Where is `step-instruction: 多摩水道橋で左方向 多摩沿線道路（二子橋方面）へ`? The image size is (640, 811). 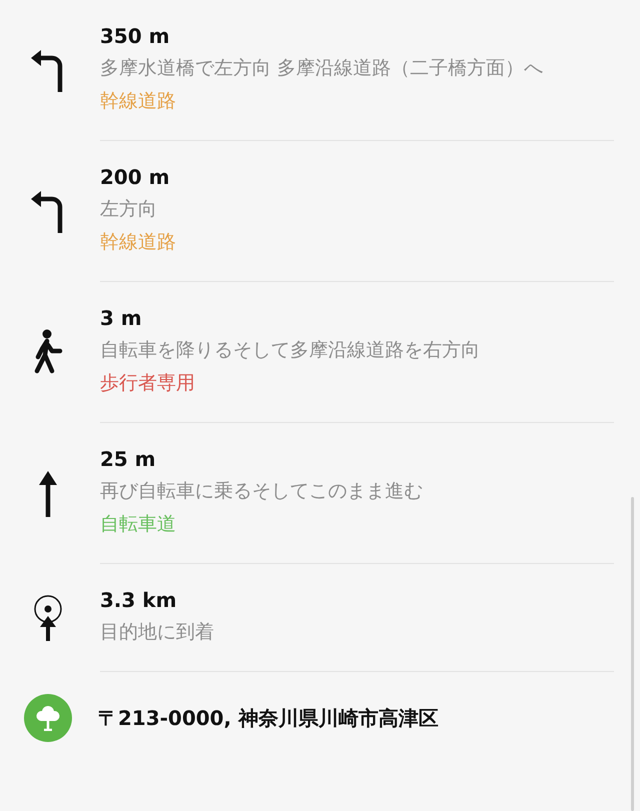
step-instruction: 多摩水道橋で左方向 多摩沿線道路（二子橋方面）へ is located at coordinates (322, 68).